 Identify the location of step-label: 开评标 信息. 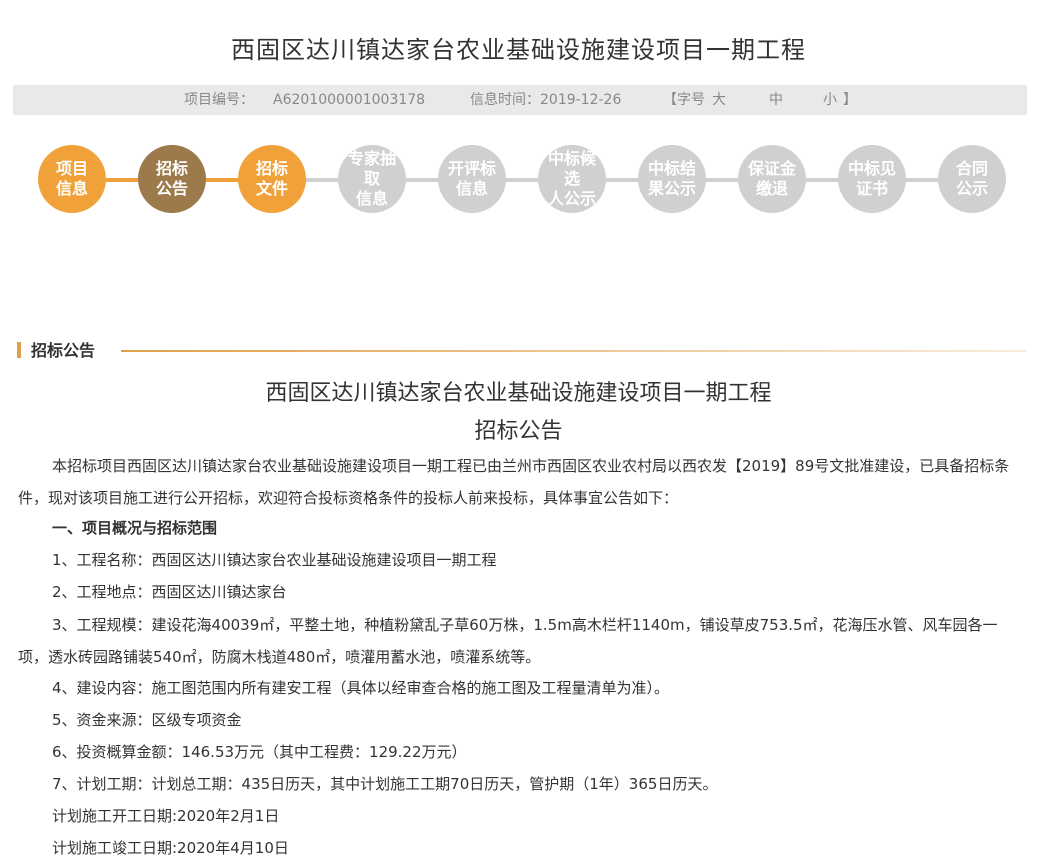
(472, 179).